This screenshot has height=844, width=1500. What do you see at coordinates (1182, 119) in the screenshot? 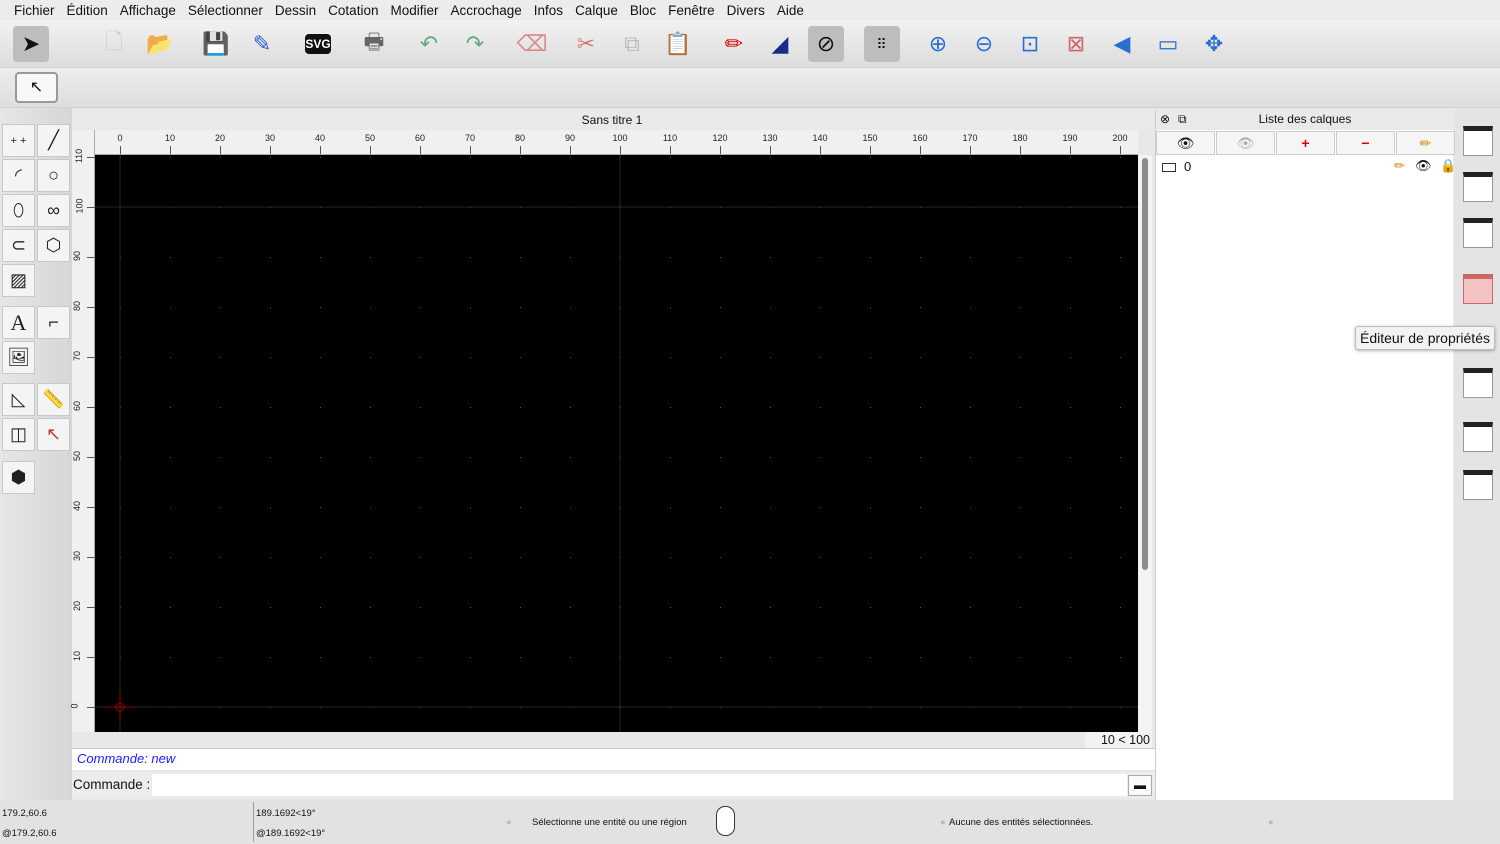
I see `float-panel-icon: ⧉` at bounding box center [1182, 119].